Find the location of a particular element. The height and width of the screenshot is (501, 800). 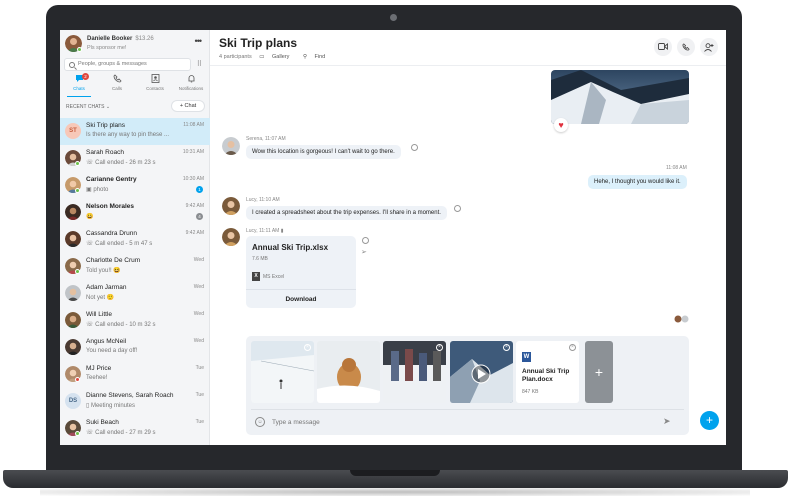

emoji-icon: ☺ is located at coordinates (260, 422).